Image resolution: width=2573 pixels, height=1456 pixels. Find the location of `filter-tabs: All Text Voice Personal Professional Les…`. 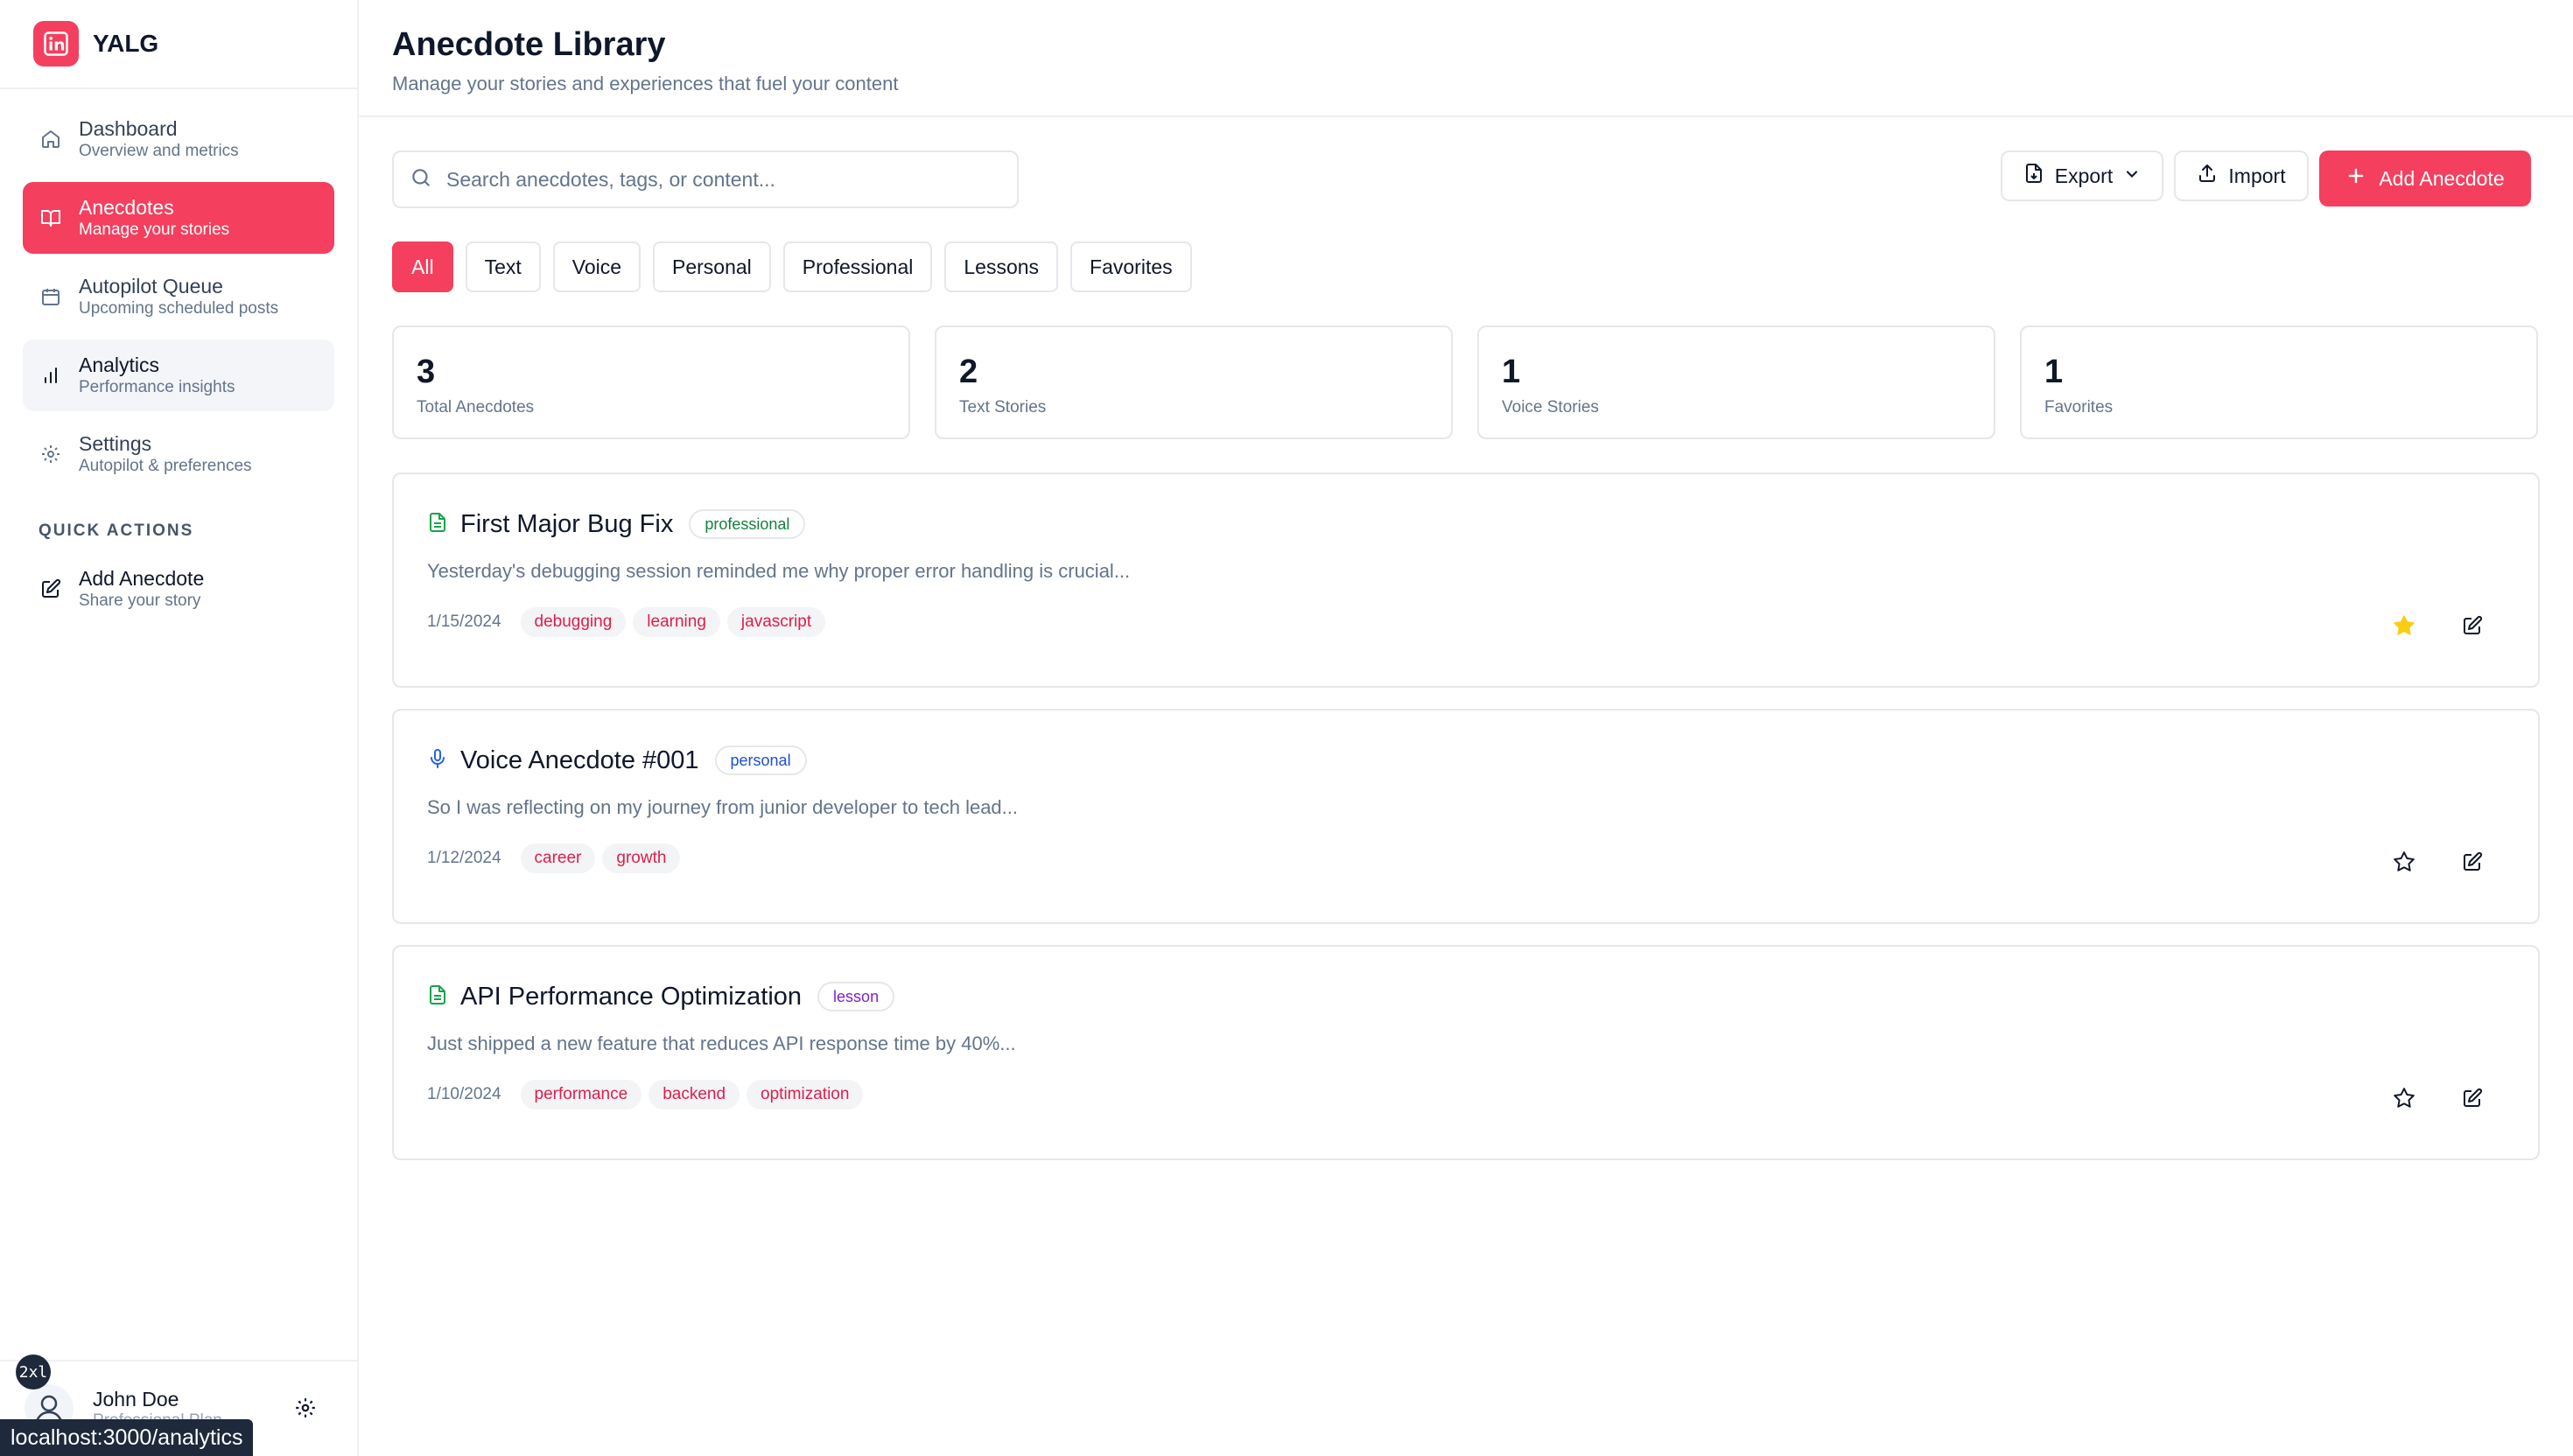

filter-tabs: All Text Voice Personal Professional Les… is located at coordinates (792, 267).